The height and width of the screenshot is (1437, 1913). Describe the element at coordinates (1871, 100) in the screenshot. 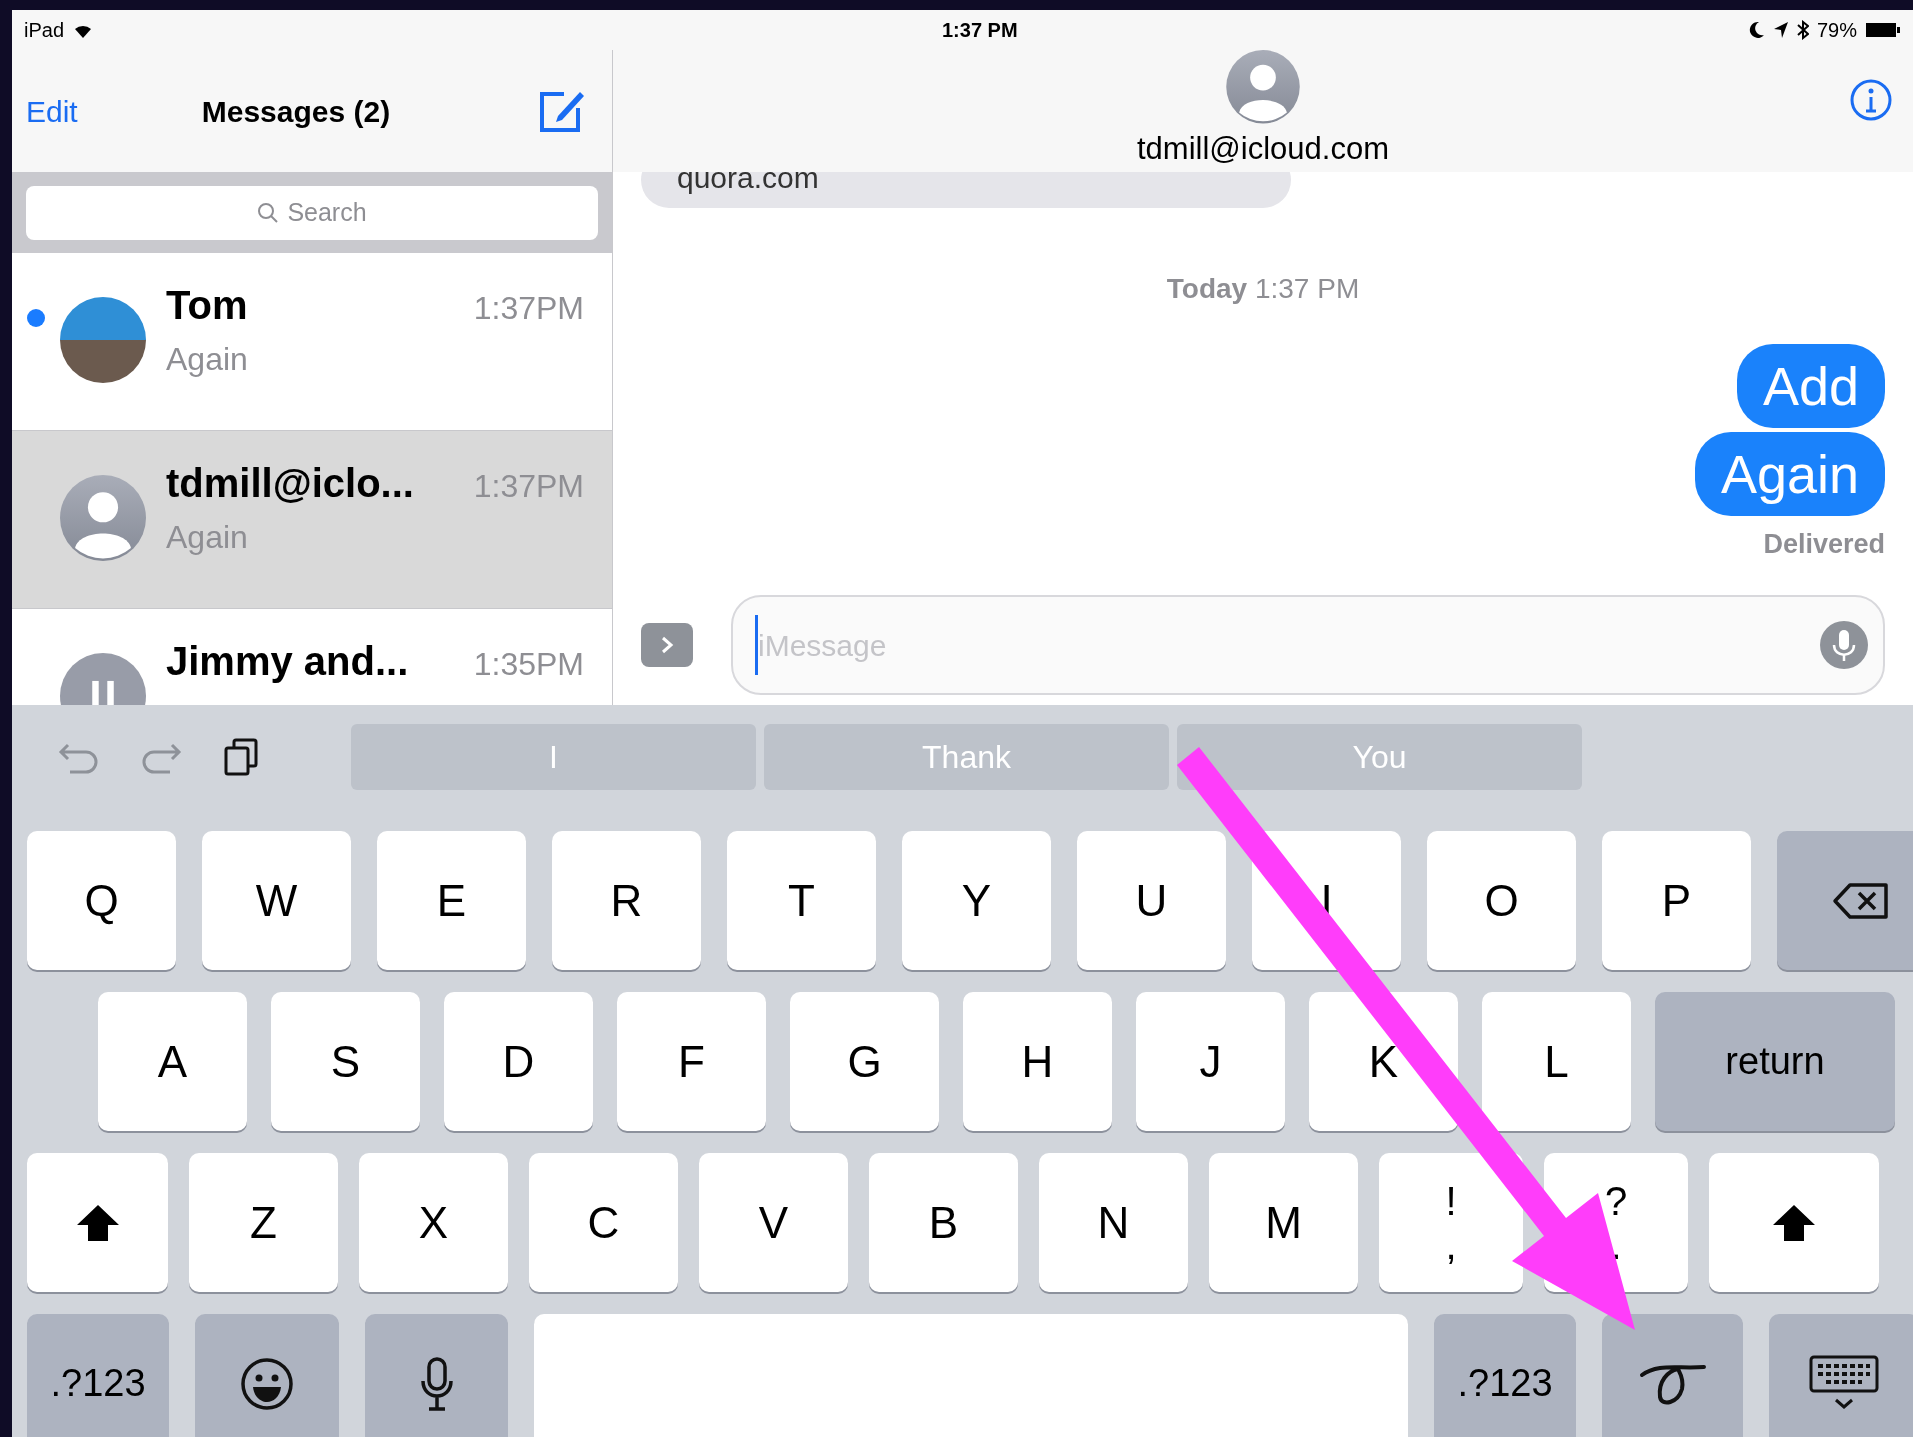

I see `info-icon` at that location.